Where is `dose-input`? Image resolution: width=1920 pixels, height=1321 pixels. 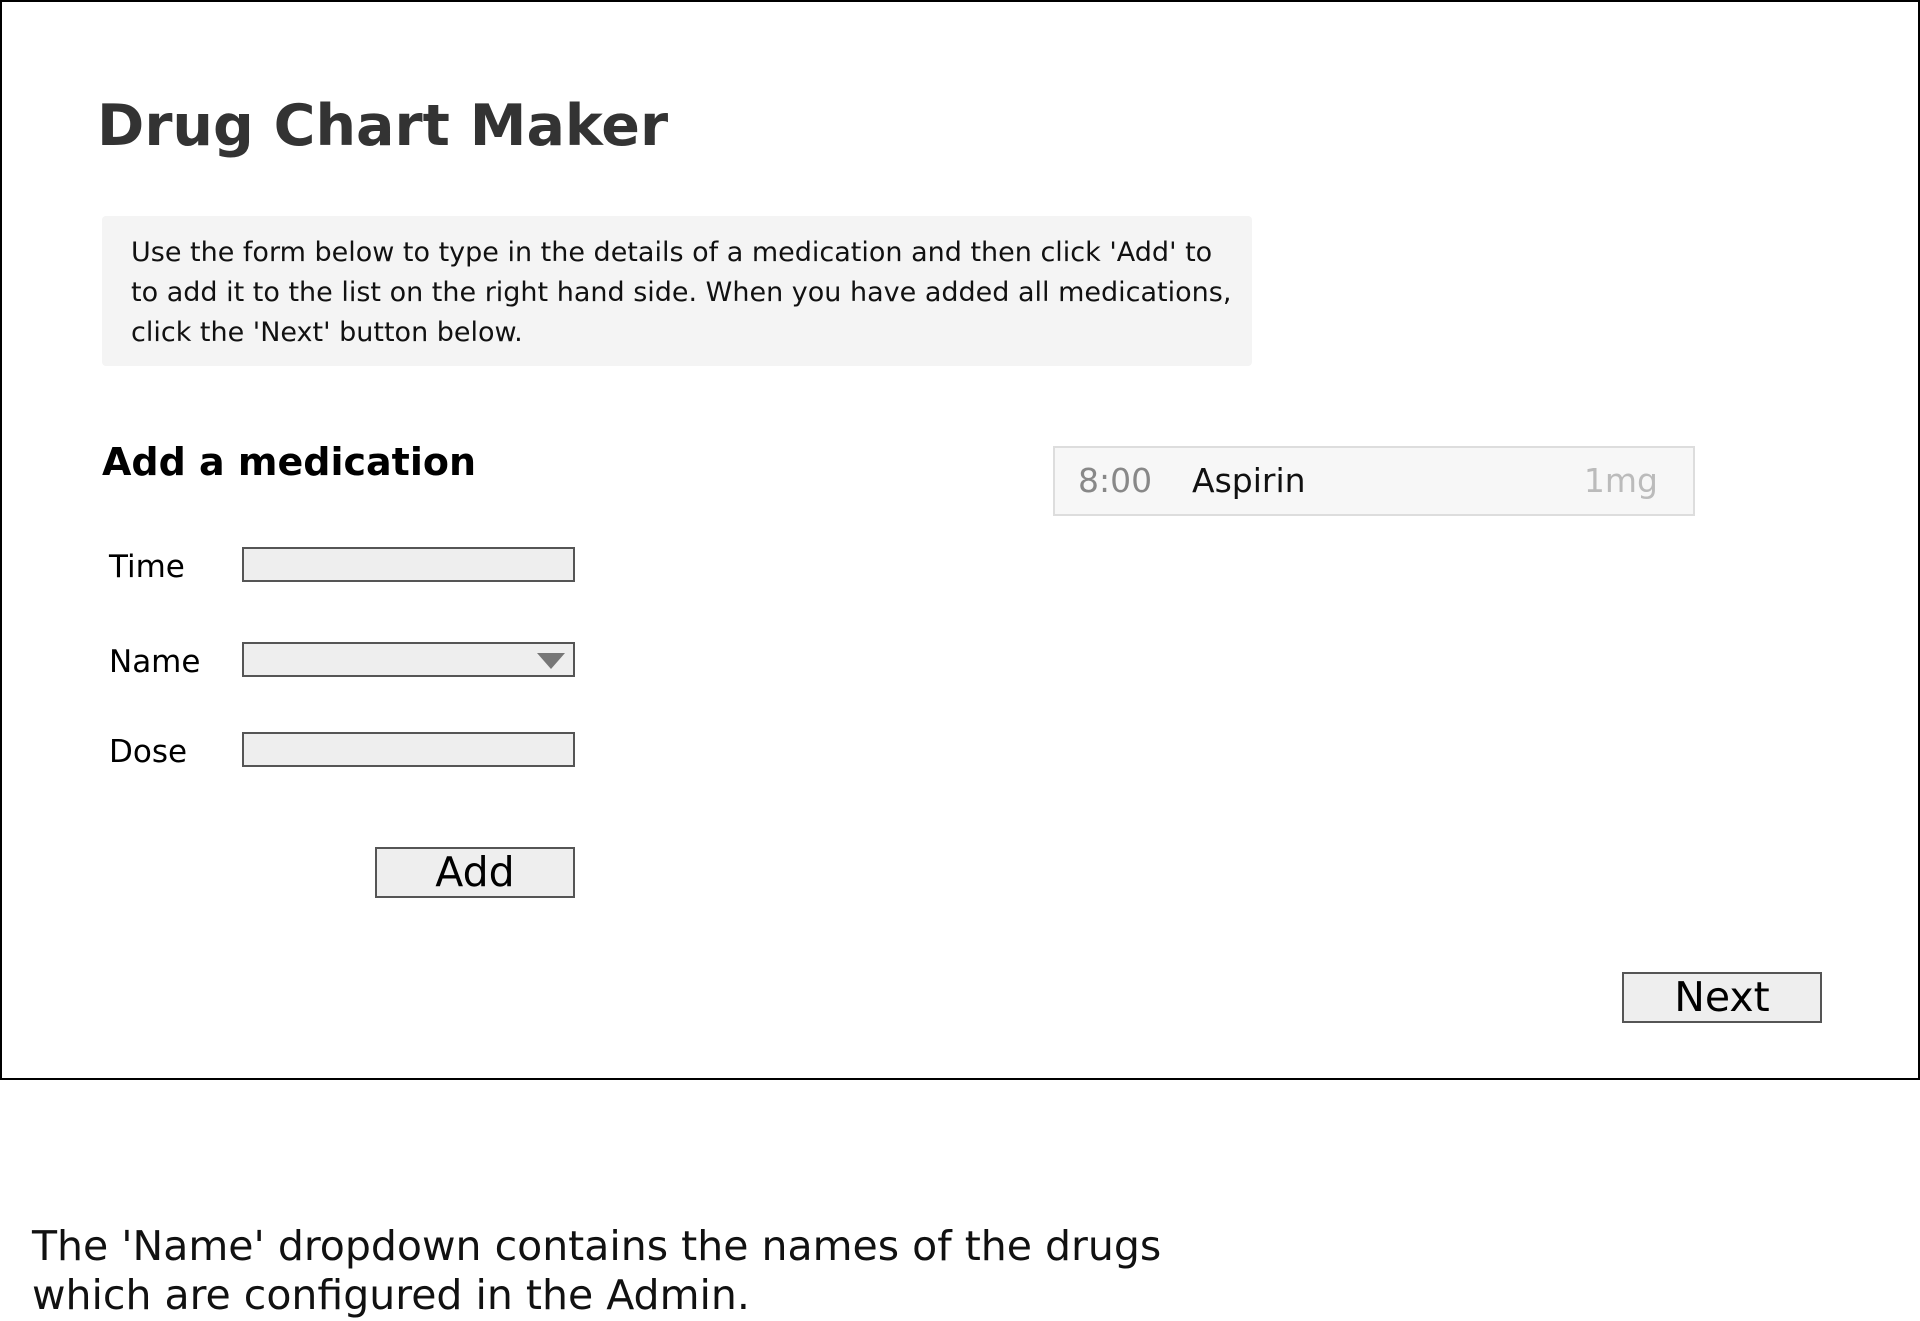 dose-input is located at coordinates (408, 749).